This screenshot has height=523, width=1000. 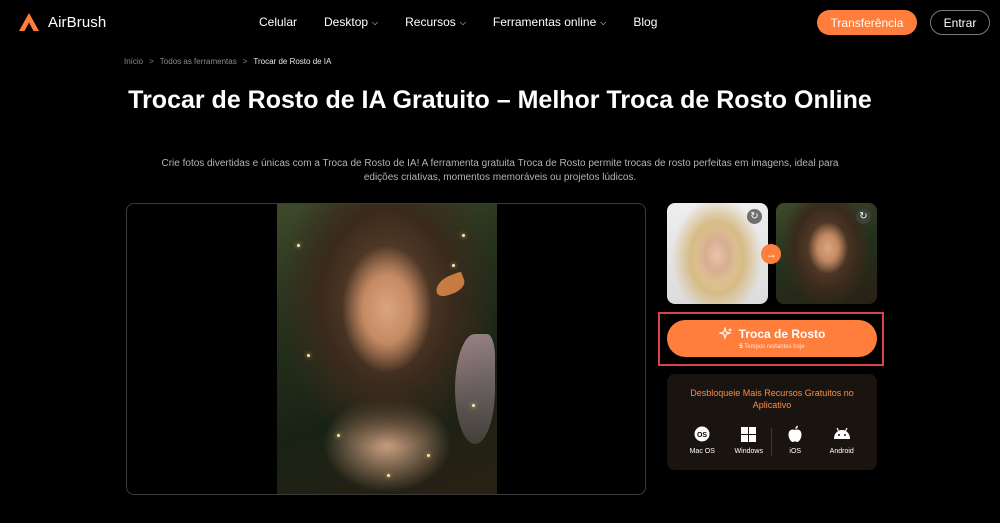 What do you see at coordinates (749, 434) in the screenshot?
I see `windows-icon` at bounding box center [749, 434].